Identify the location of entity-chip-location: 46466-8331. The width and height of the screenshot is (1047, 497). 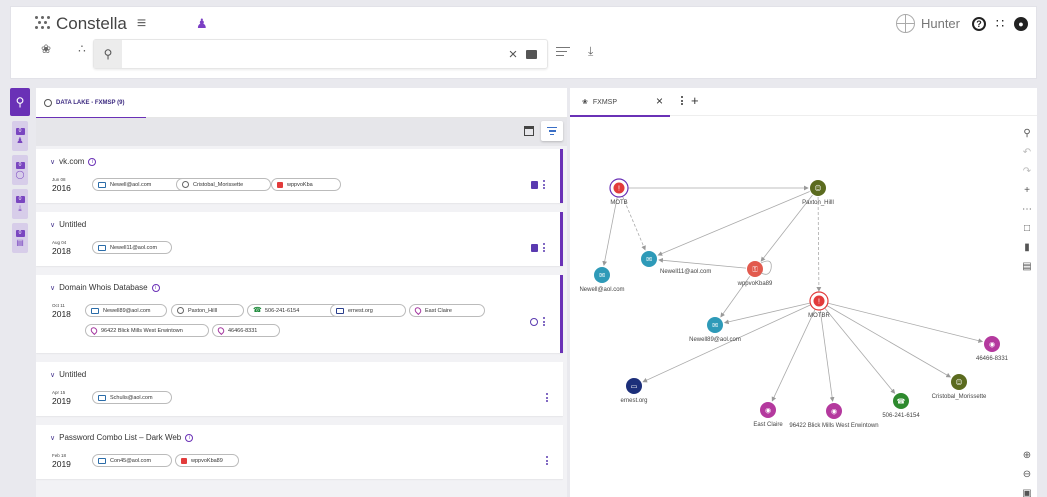
(246, 330).